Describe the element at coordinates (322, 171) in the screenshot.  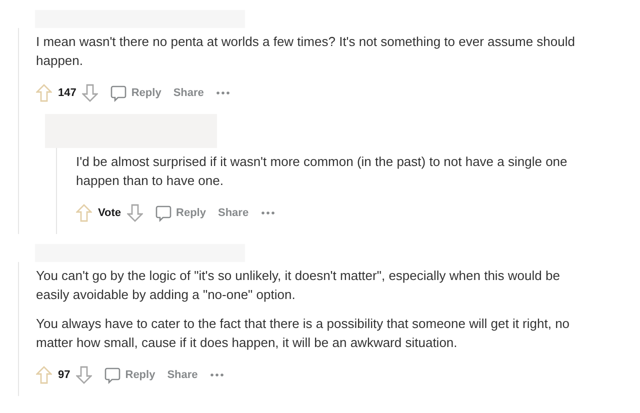
I see `comment-text: I'd be almost surprised if it wasn't more common (in the past) to not have a single one happen than to have one.` at that location.